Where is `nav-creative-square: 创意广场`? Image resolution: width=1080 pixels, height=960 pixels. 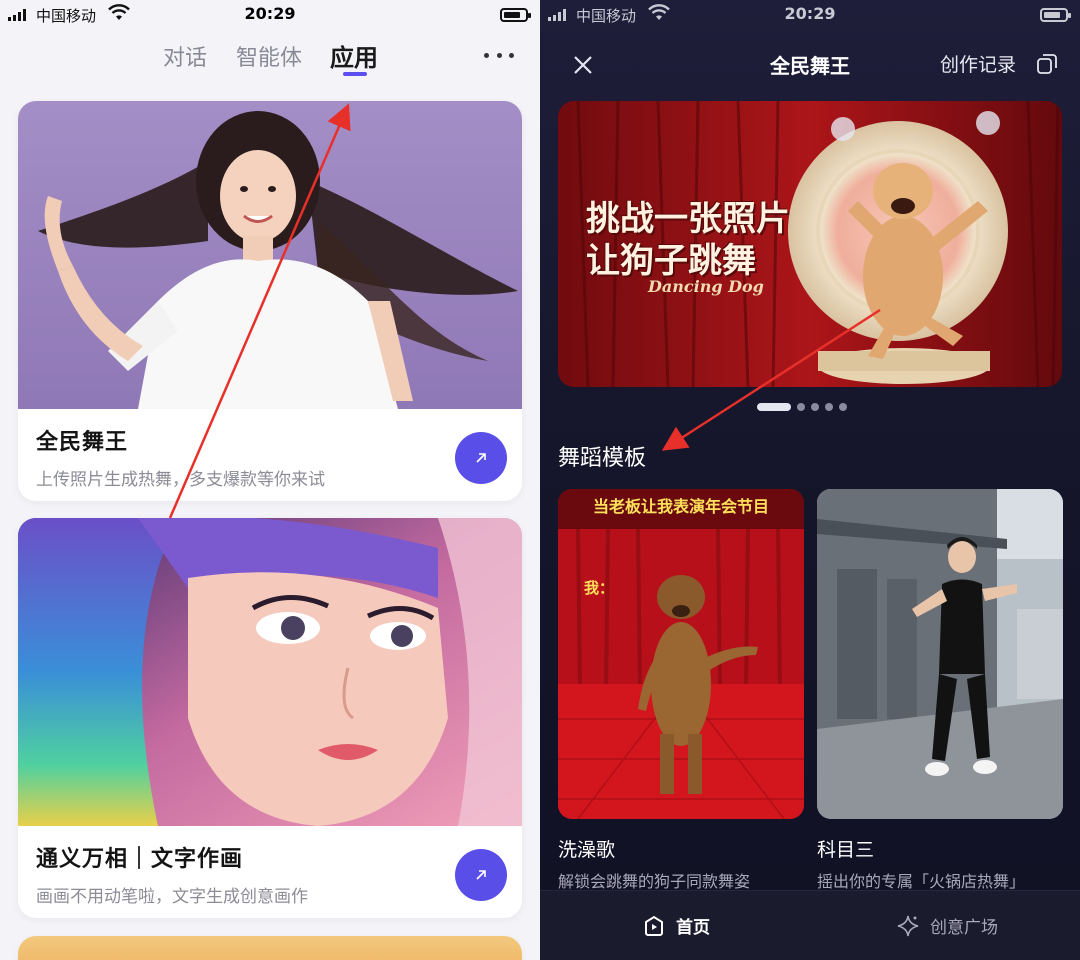 nav-creative-square: 创意广场 is located at coordinates (947, 925).